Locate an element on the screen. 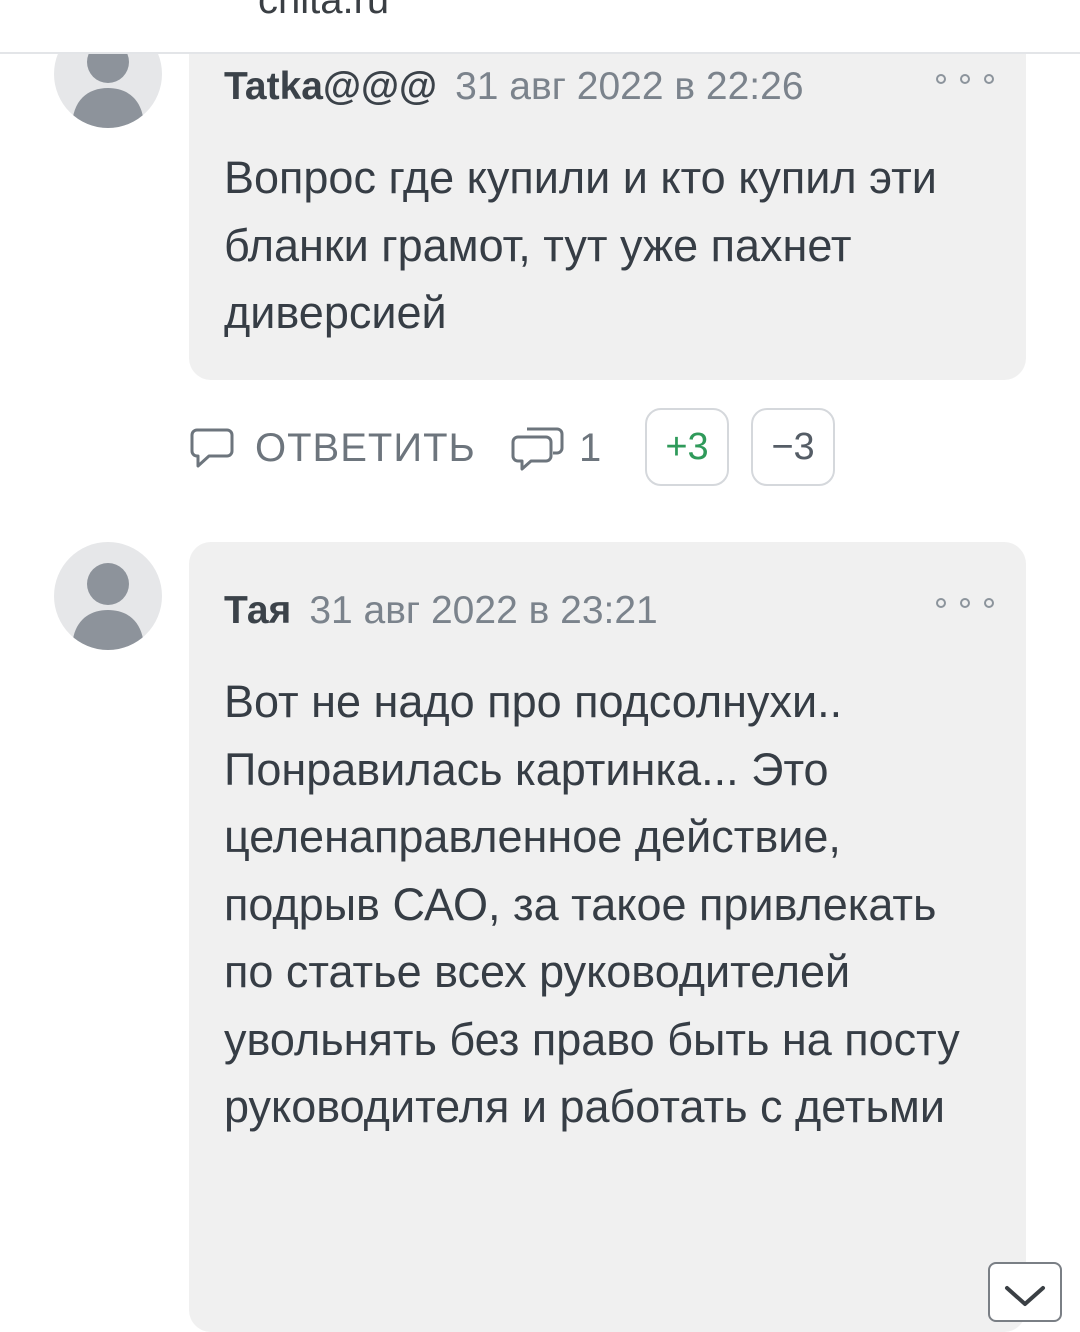 The height and width of the screenshot is (1332, 1080). site-header: chita.ru is located at coordinates (540, 27).